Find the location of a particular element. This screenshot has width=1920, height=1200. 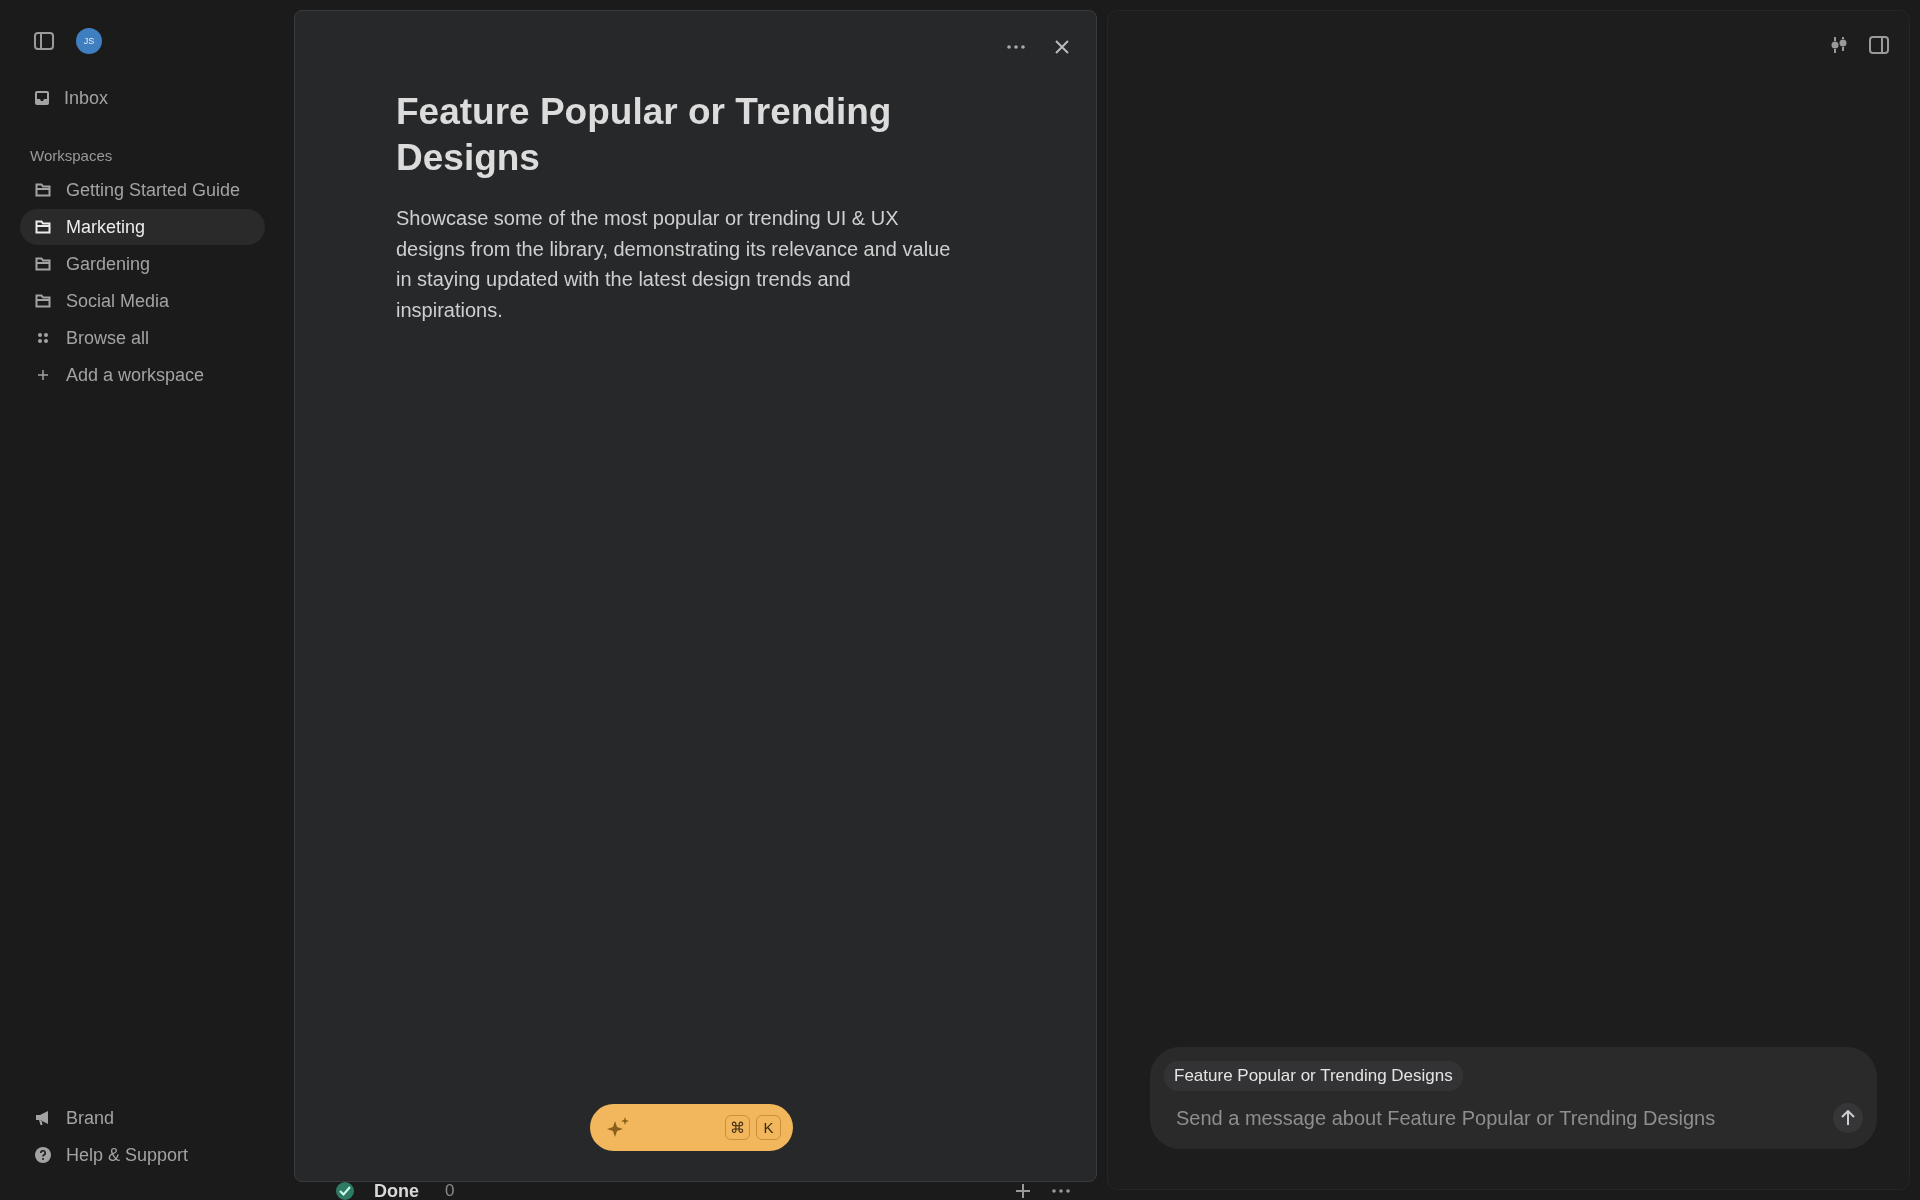

arrow-up-icon is located at coordinates (1848, 1118).